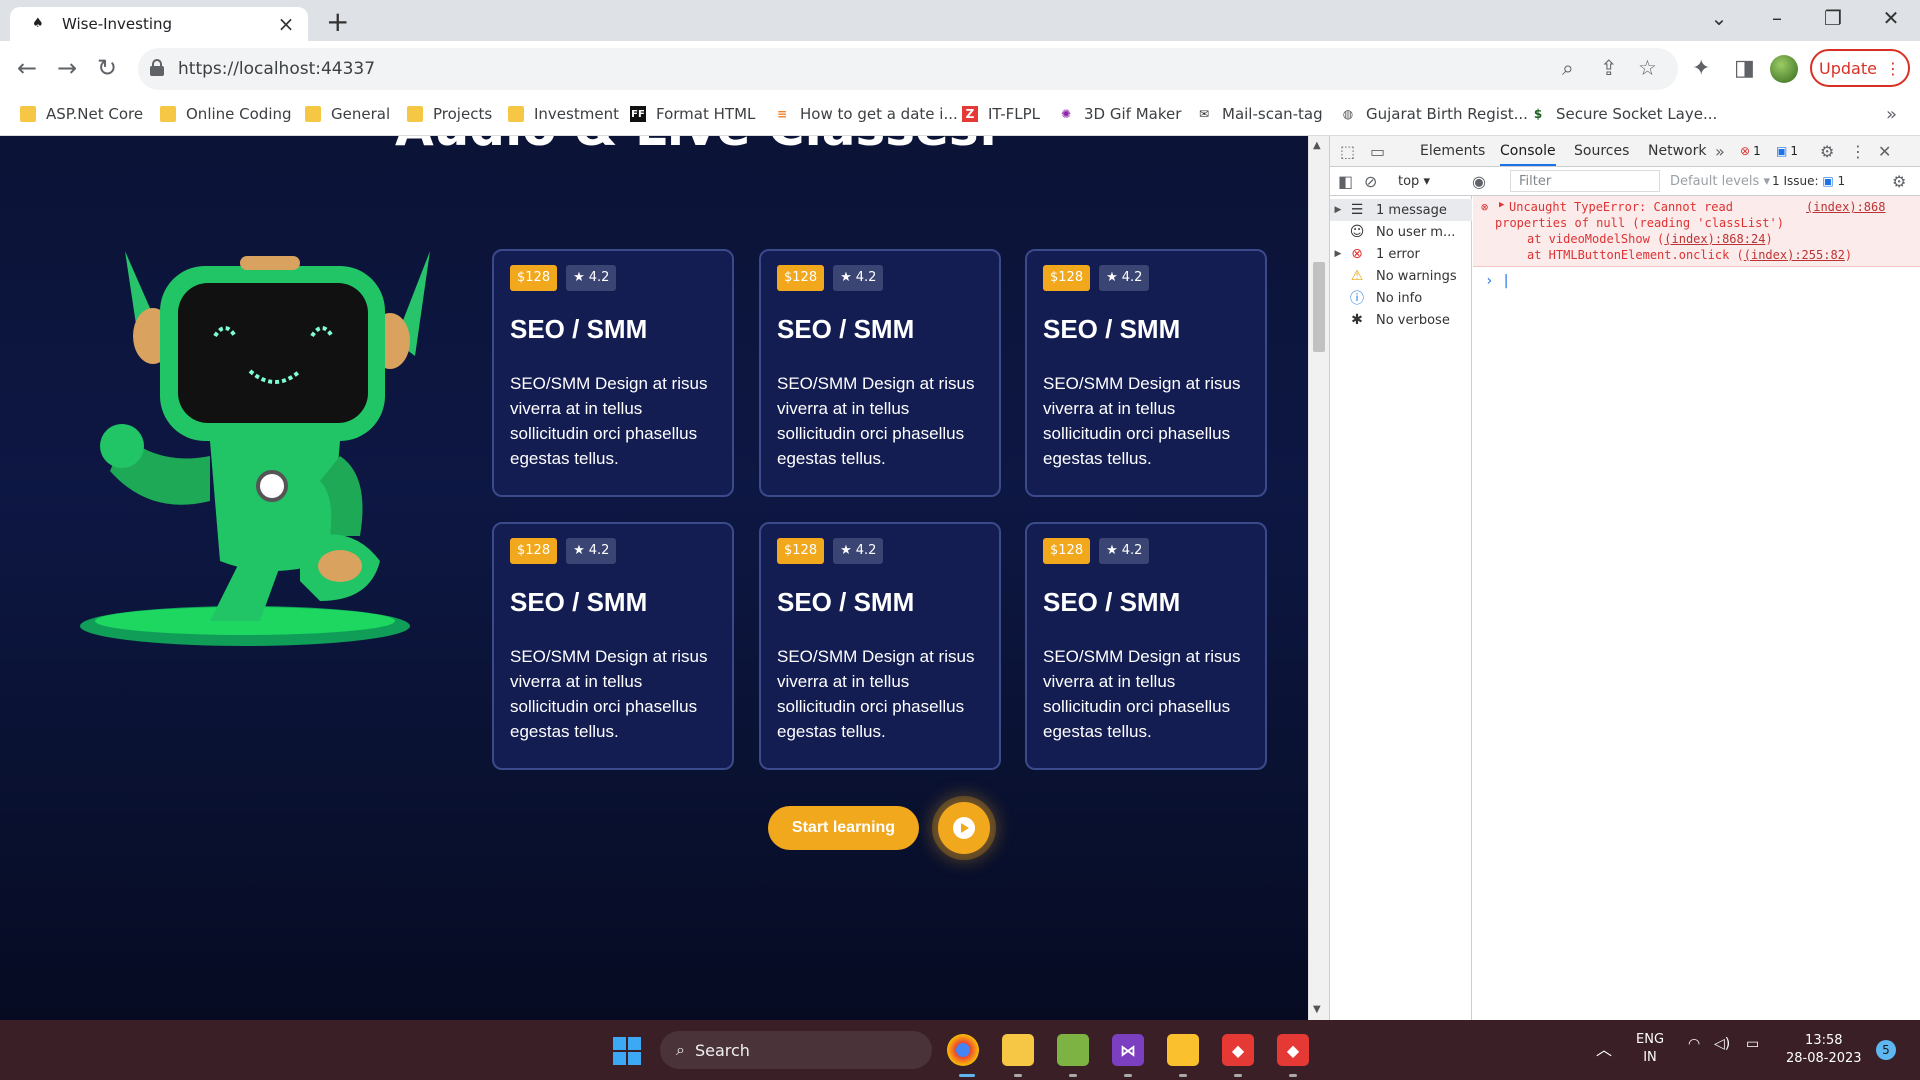 The height and width of the screenshot is (1080, 1920). I want to click on tab-search-chevron-icon: ⌄, so click(1719, 18).